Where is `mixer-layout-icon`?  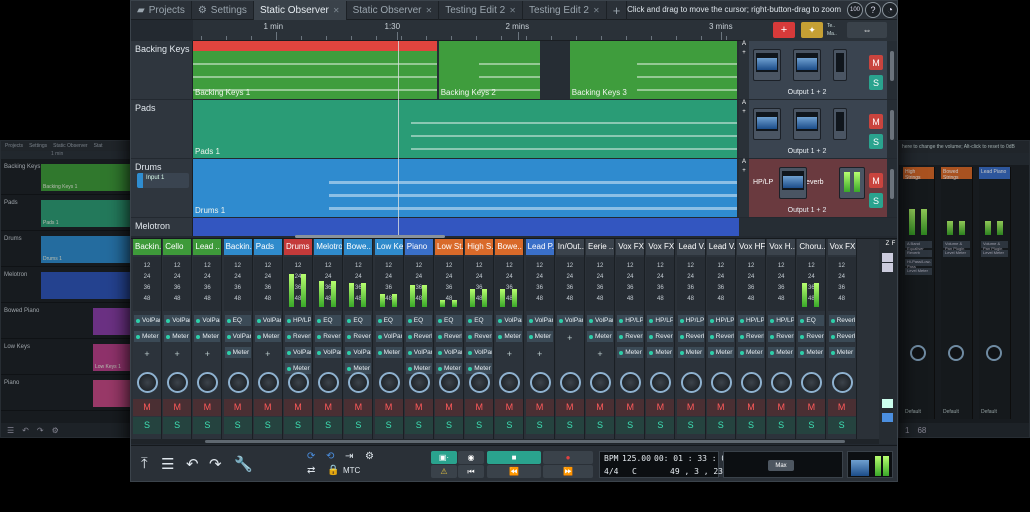
mixer-layout-icon is located at coordinates (887, 403).